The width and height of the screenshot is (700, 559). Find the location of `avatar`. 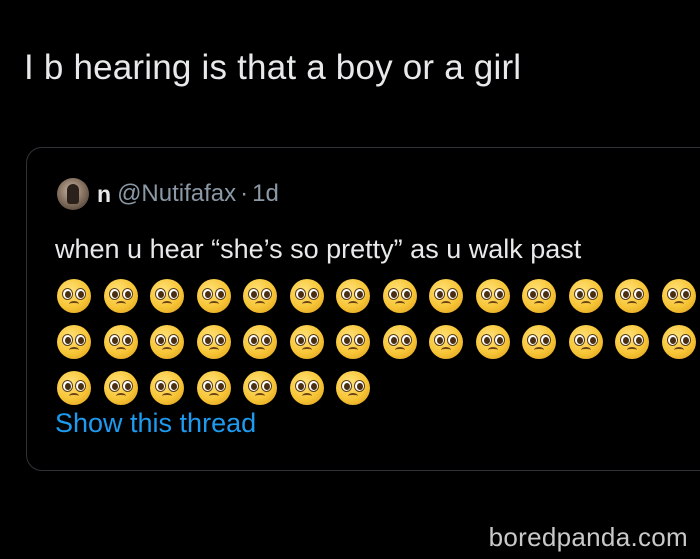

avatar is located at coordinates (73, 194).